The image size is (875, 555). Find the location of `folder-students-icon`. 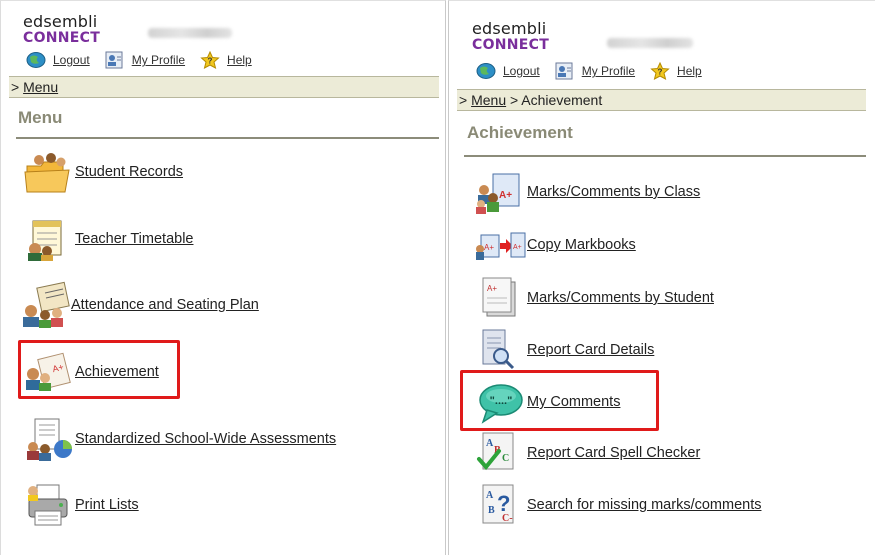

folder-students-icon is located at coordinates (49, 172).